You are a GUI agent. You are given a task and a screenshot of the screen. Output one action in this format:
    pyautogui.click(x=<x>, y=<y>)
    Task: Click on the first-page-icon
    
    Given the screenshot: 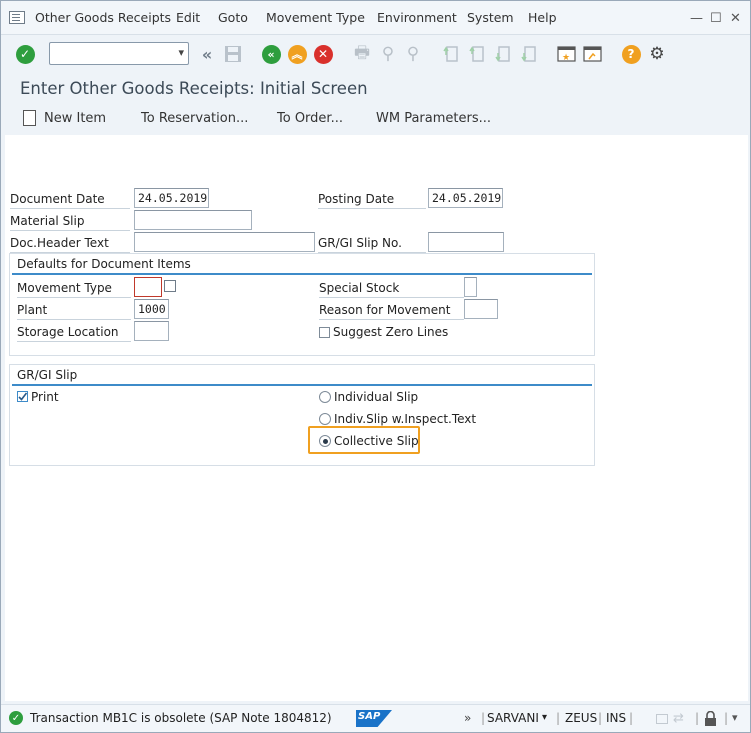 What is the action you would take?
    pyautogui.click(x=451, y=54)
    